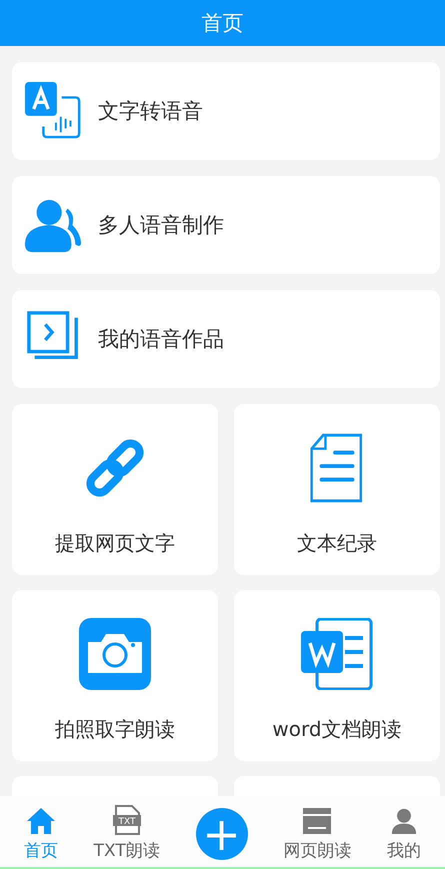 The height and width of the screenshot is (869, 445). What do you see at coordinates (161, 225) in the screenshot?
I see `menu-label: 多人语音制作` at bounding box center [161, 225].